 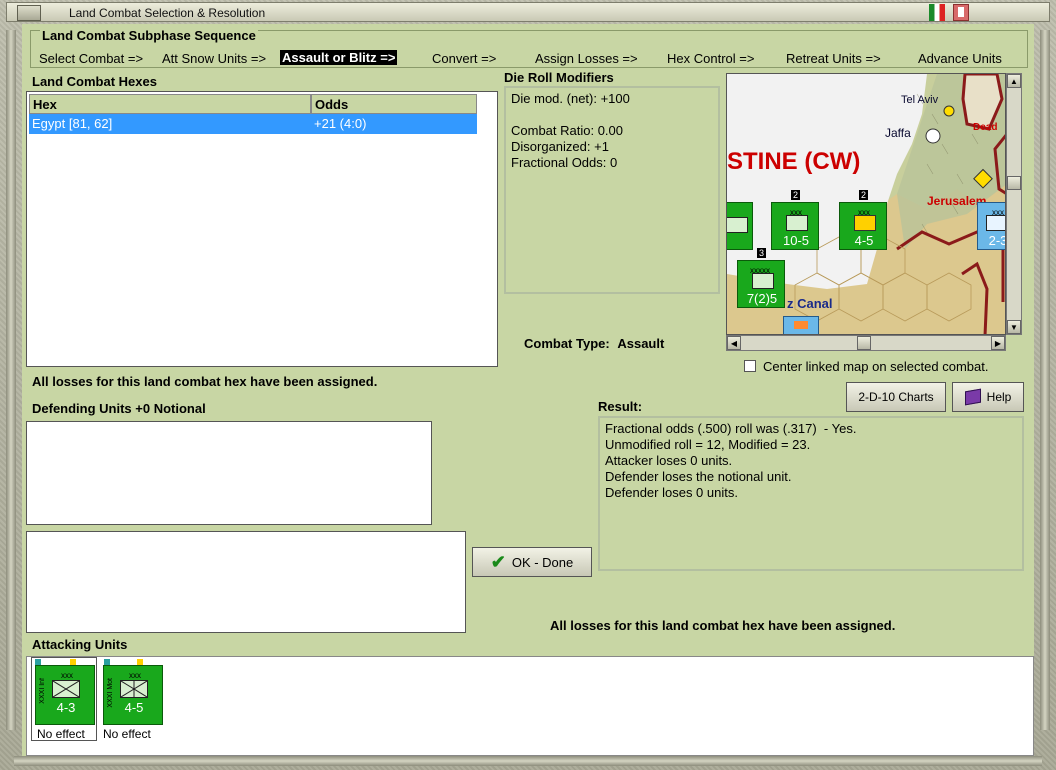 What do you see at coordinates (620, 406) in the screenshot?
I see `result-label: Result:` at bounding box center [620, 406].